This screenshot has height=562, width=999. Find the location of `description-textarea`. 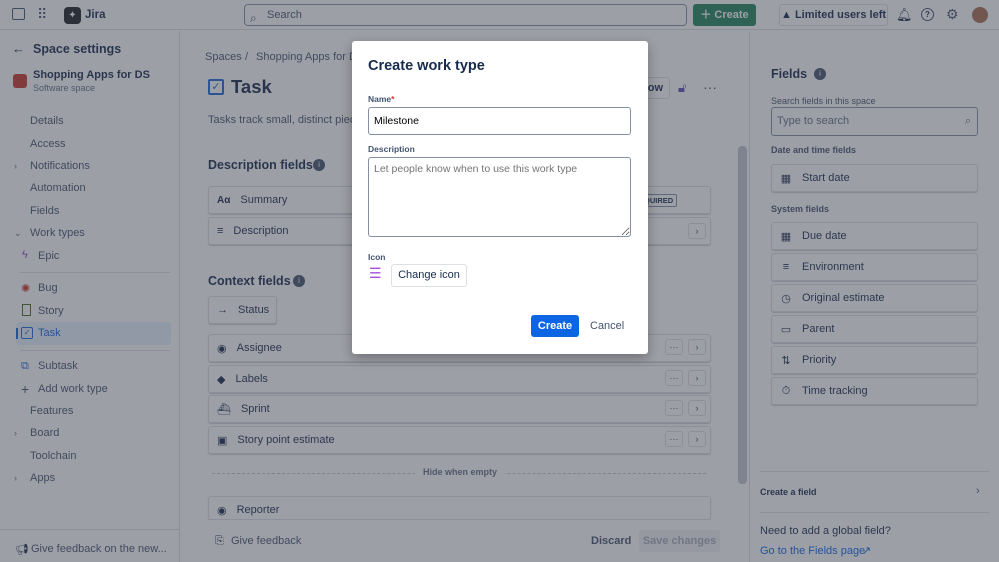

description-textarea is located at coordinates (499, 197).